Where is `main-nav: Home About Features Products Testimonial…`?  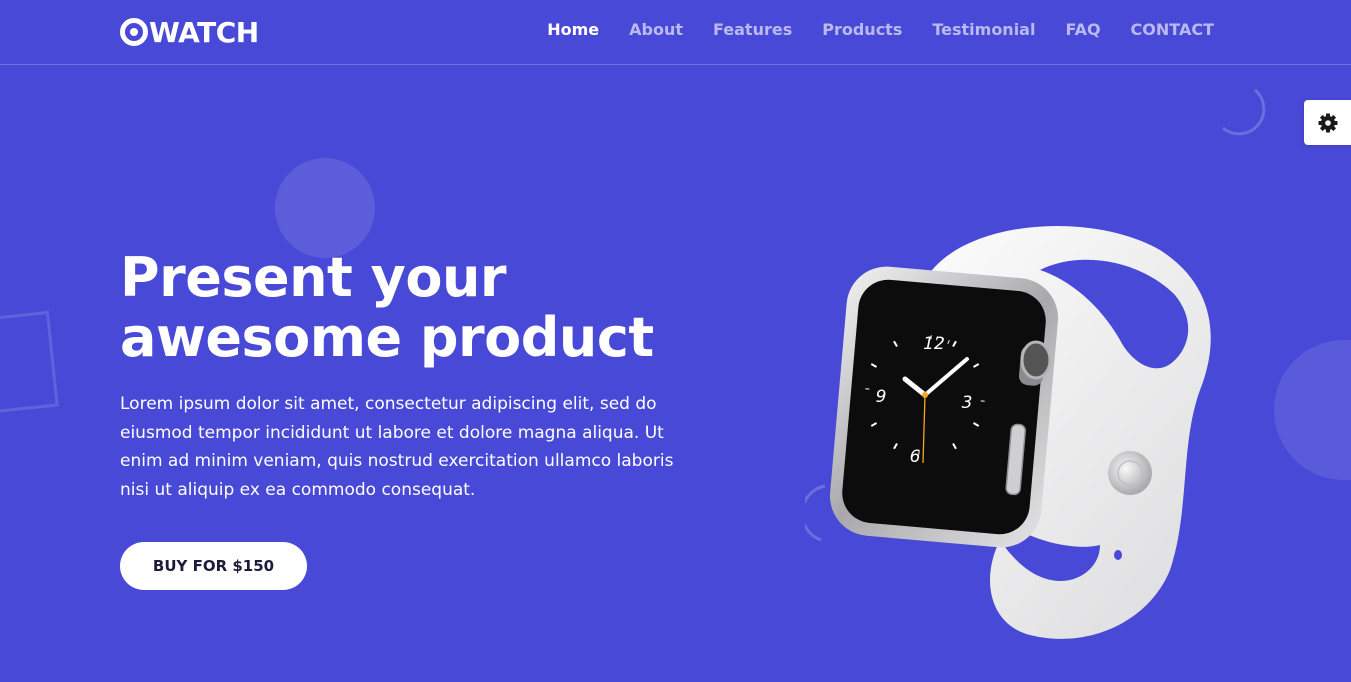
main-nav: Home About Features Products Testimonial… is located at coordinates (880, 29).